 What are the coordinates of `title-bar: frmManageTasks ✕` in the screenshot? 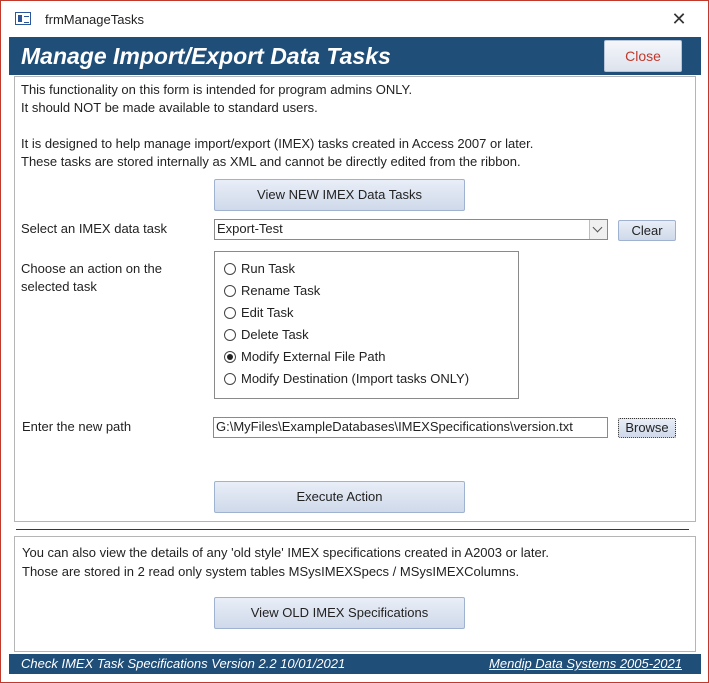 It's located at (354, 19).